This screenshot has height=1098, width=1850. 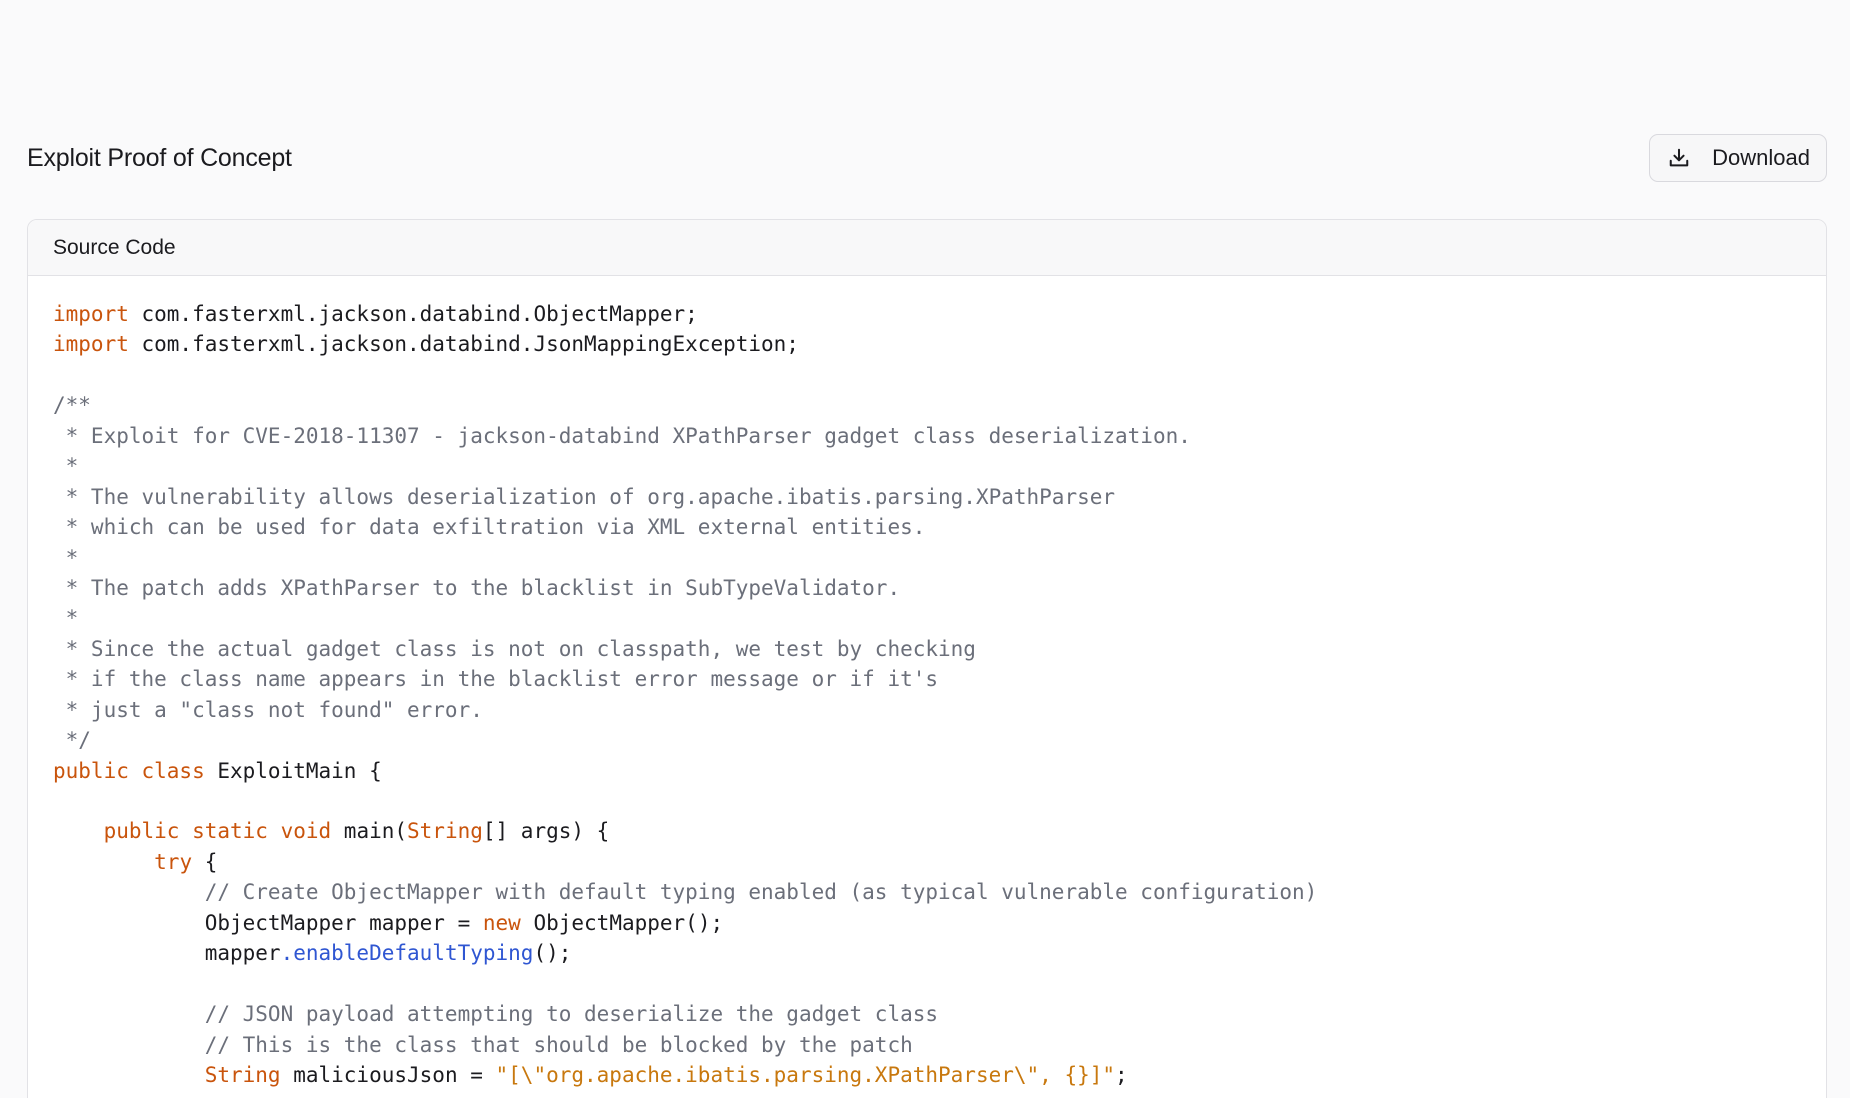 What do you see at coordinates (388, 1074) in the screenshot?
I see `code-text: maliciousJson =` at bounding box center [388, 1074].